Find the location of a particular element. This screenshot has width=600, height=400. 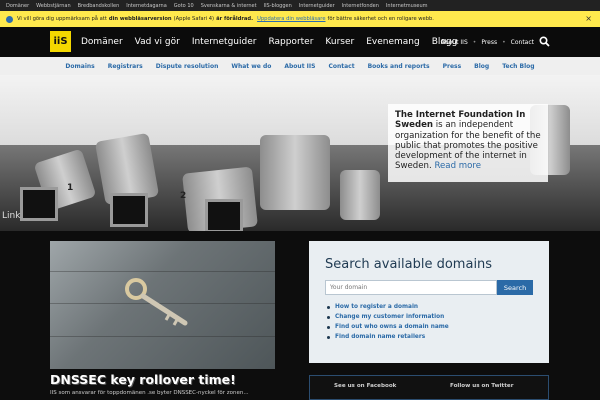

twitter-link: Follow us on Twitter is located at coordinates (481, 386).